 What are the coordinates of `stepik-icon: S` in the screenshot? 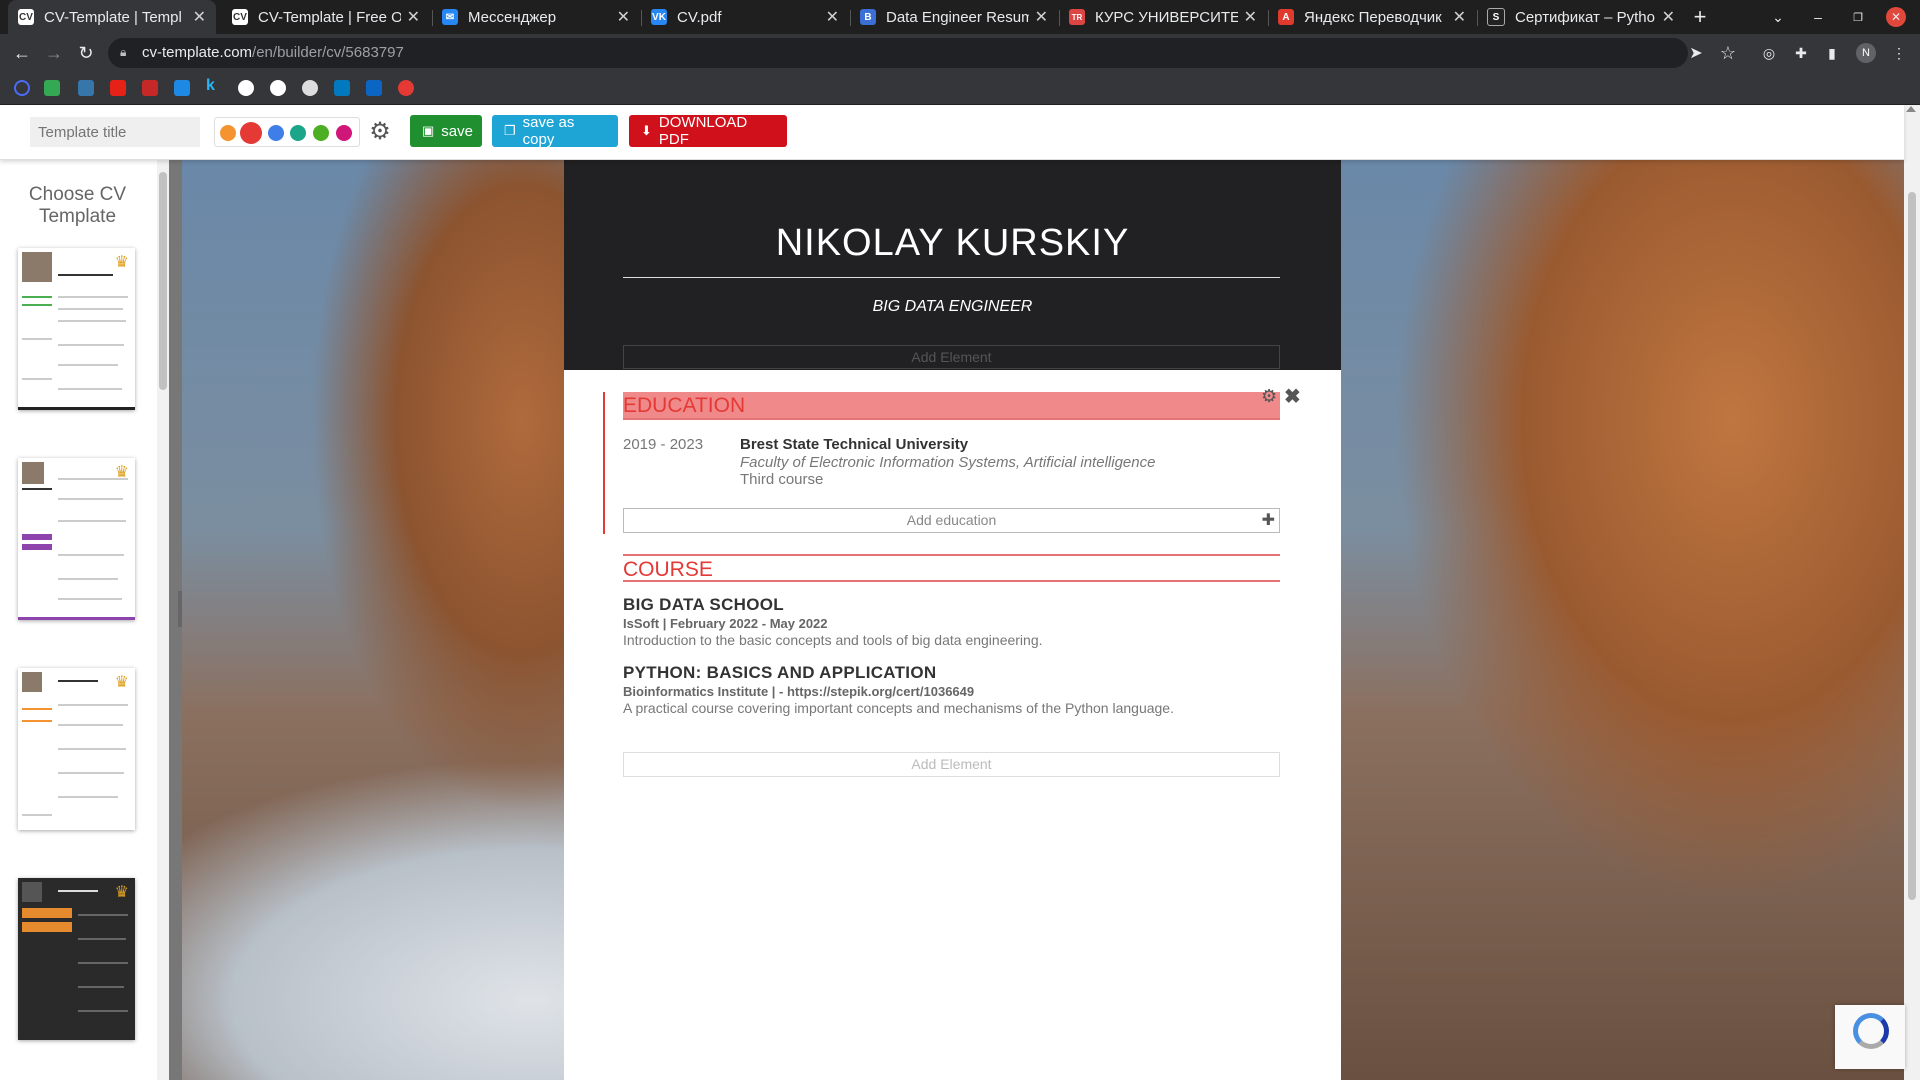 It's located at (1496, 17).